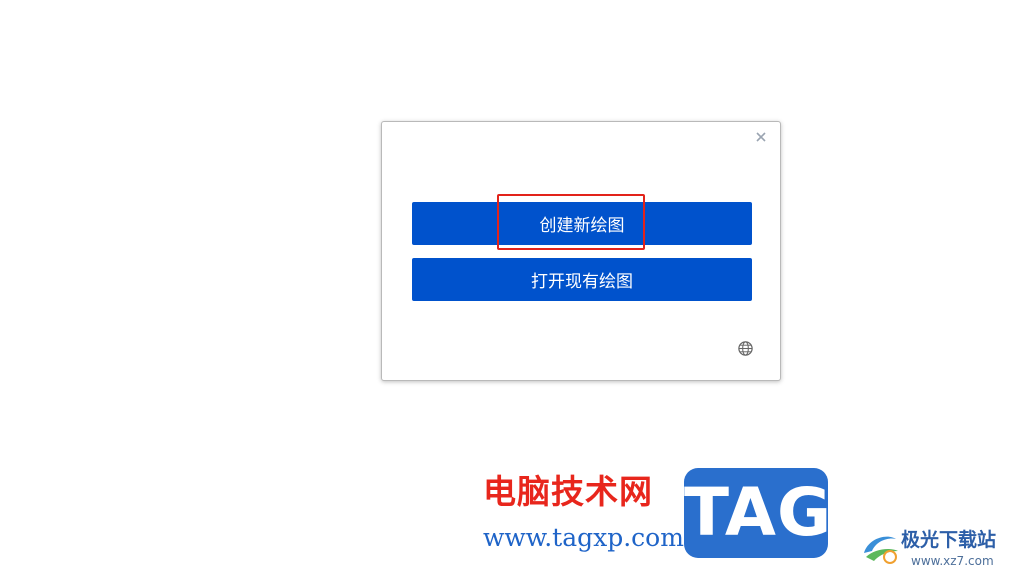 The image size is (1017, 580). What do you see at coordinates (881, 550) in the screenshot?
I see `aurora-logo-icon` at bounding box center [881, 550].